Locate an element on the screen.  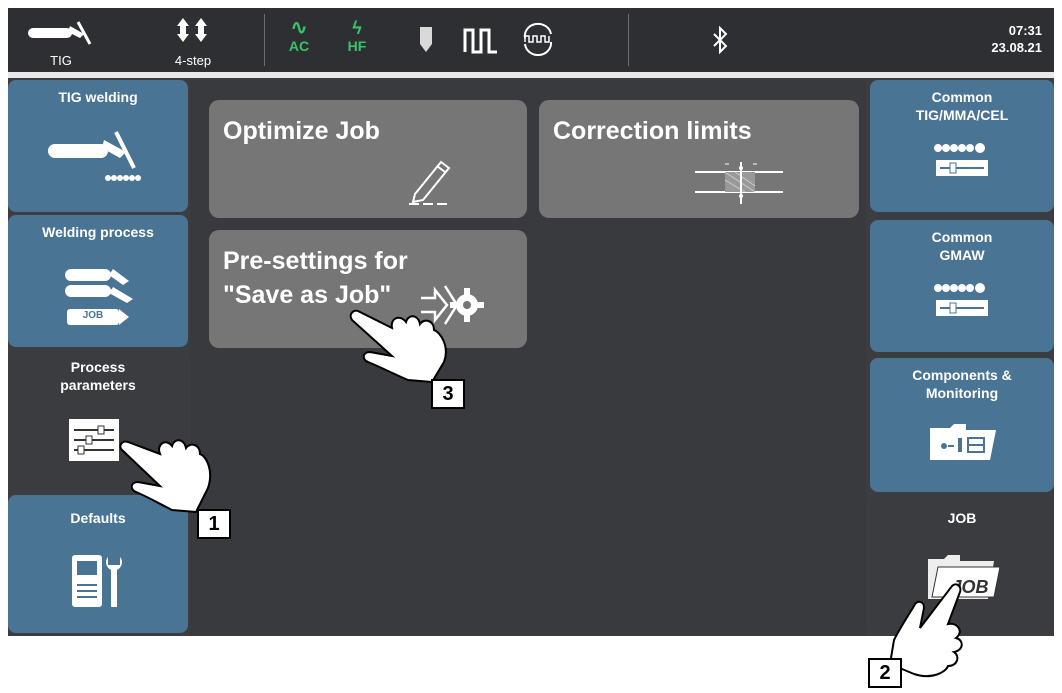
status-bar-underline is located at coordinates (531, 75).